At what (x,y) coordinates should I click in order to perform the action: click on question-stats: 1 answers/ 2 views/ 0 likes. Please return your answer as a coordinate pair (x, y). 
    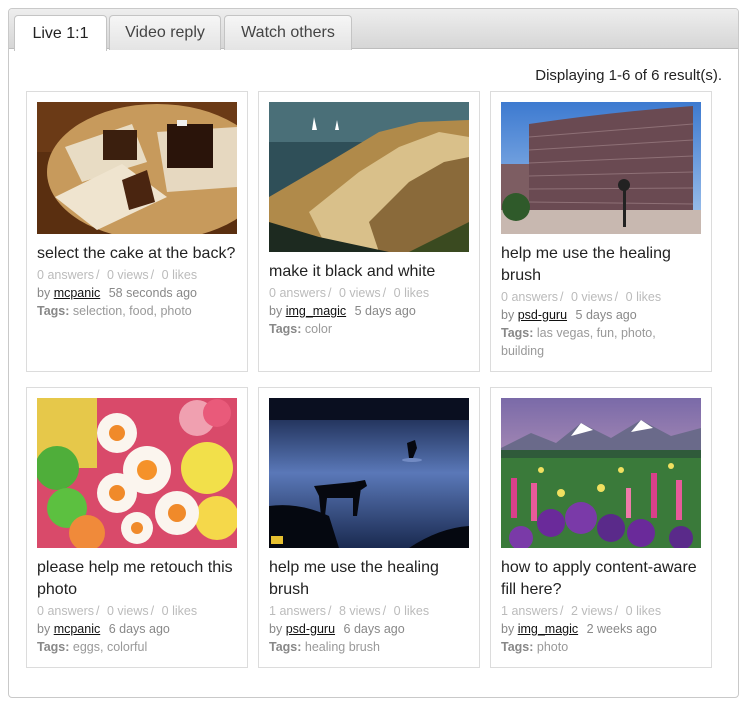
    Looking at the image, I should click on (581, 611).